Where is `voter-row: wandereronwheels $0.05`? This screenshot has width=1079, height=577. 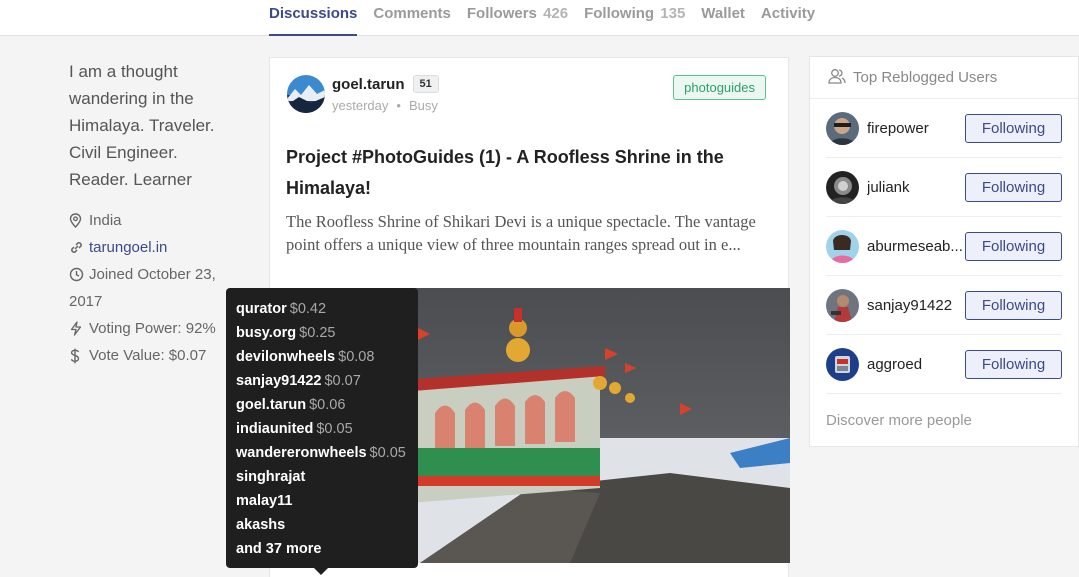
voter-row: wandereronwheels $0.05 is located at coordinates (322, 453).